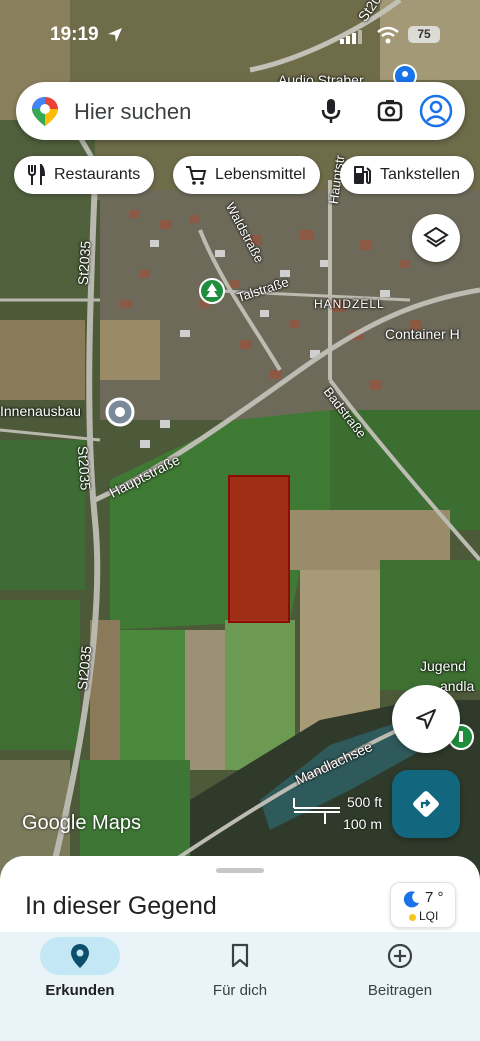 The image size is (480, 1041). Describe the element at coordinates (132, 112) in the screenshot. I see `search-input: Hier suchen` at that location.